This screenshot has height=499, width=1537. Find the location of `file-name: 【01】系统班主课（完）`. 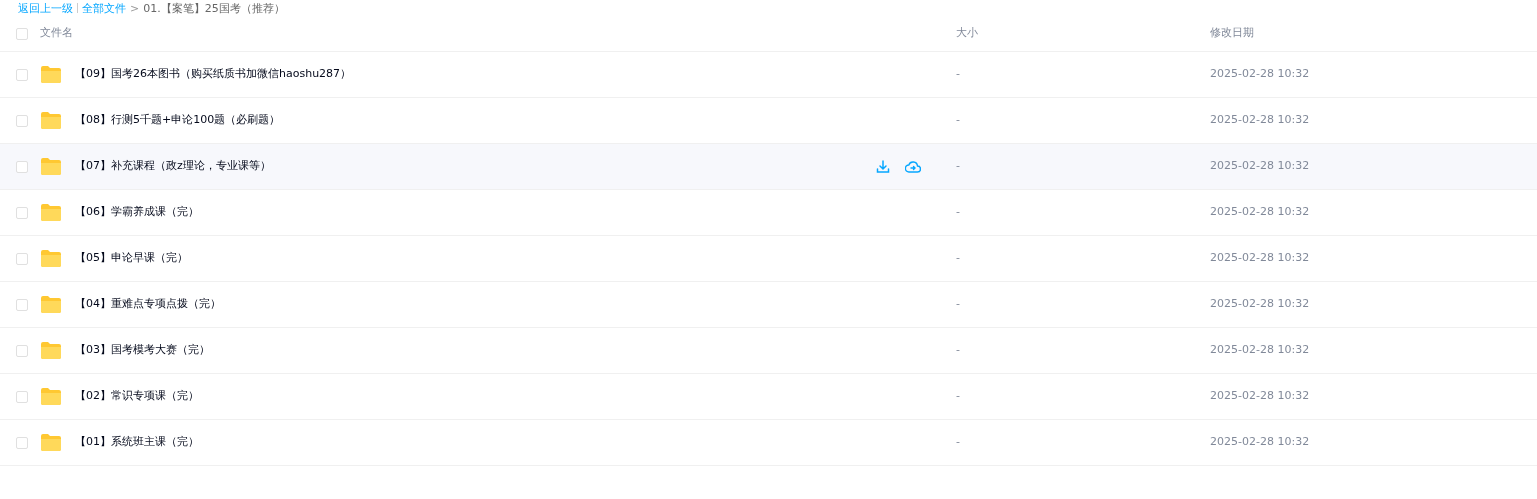

file-name: 【01】系统班主课（完） is located at coordinates (475, 442).